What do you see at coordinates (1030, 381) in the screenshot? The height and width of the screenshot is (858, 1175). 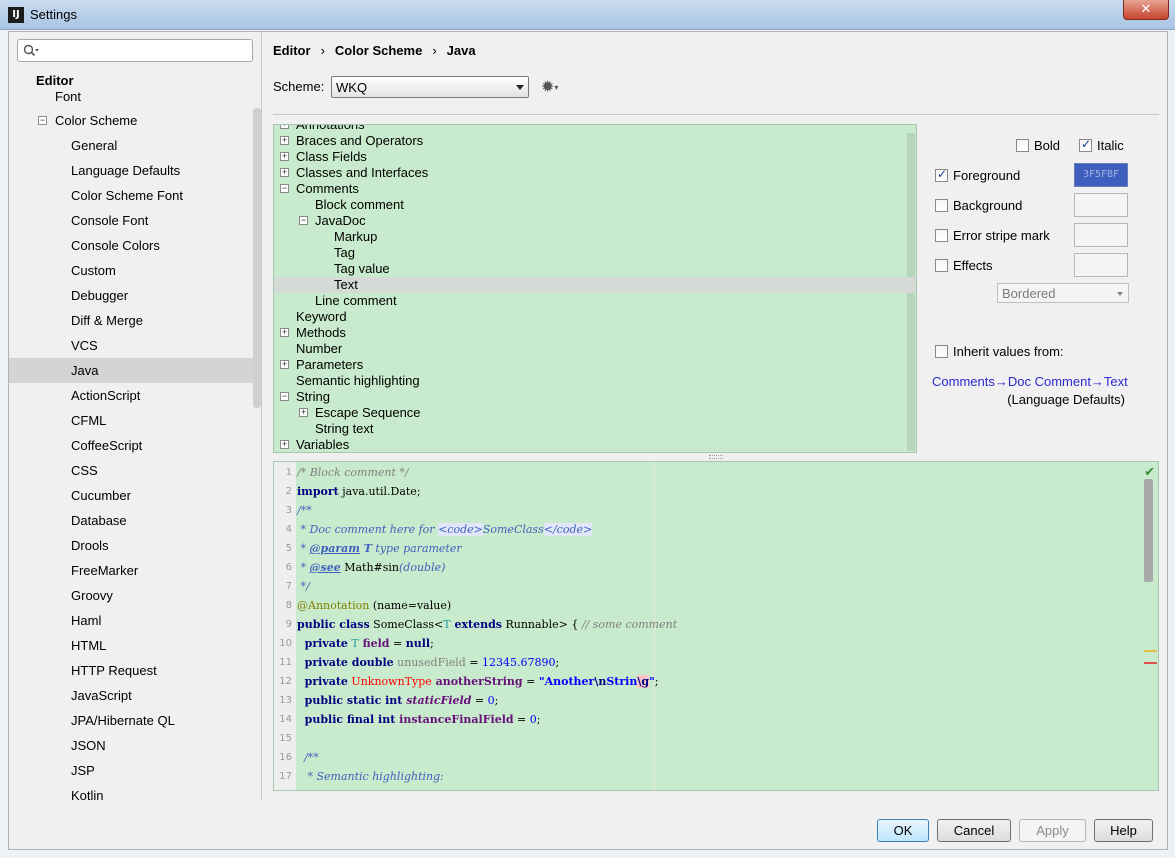 I see `inherit-link: Comments→Doc Comment→Text` at bounding box center [1030, 381].